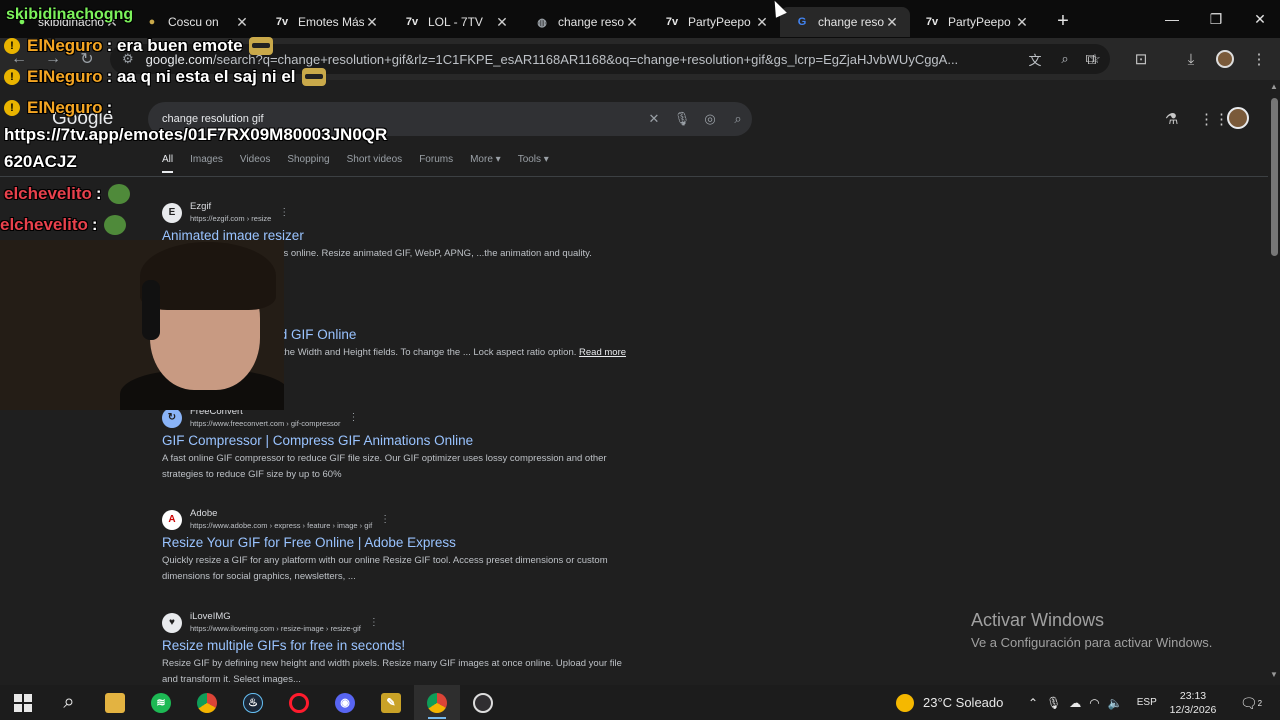  I want to click on chat-message: elchevelito:, so click(67, 194).